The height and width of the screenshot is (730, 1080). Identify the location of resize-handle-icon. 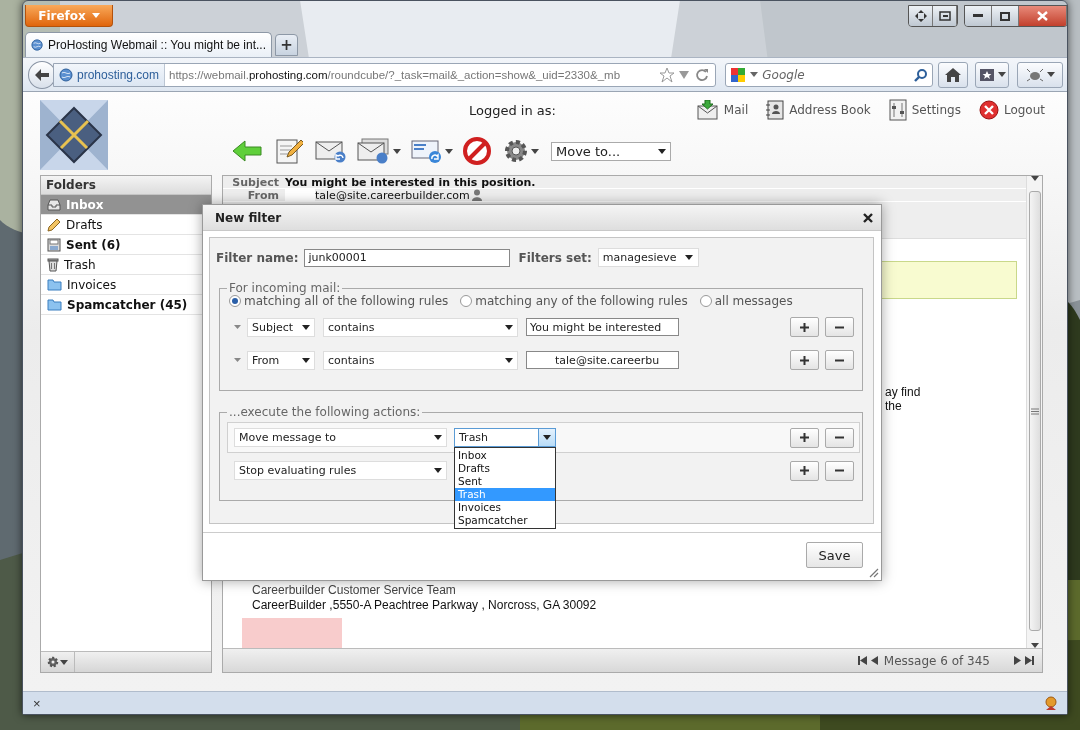
(874, 573).